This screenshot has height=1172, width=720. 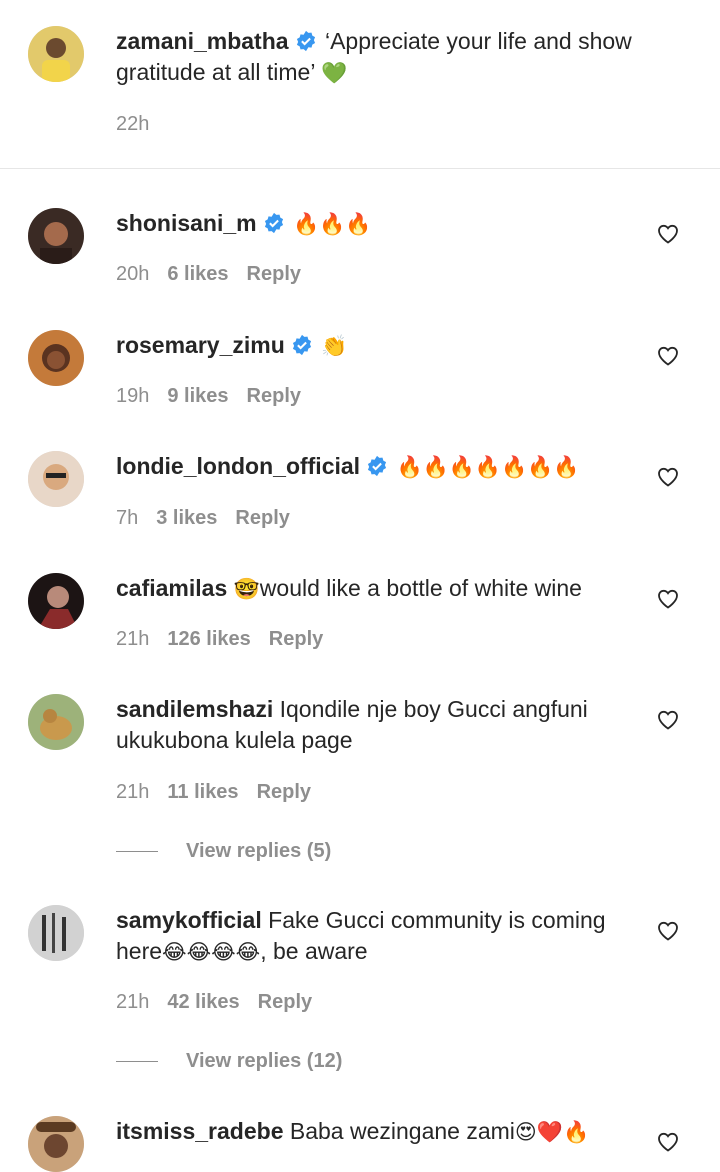 What do you see at coordinates (259, 851) in the screenshot?
I see `view-replies-label: View replies (5)` at bounding box center [259, 851].